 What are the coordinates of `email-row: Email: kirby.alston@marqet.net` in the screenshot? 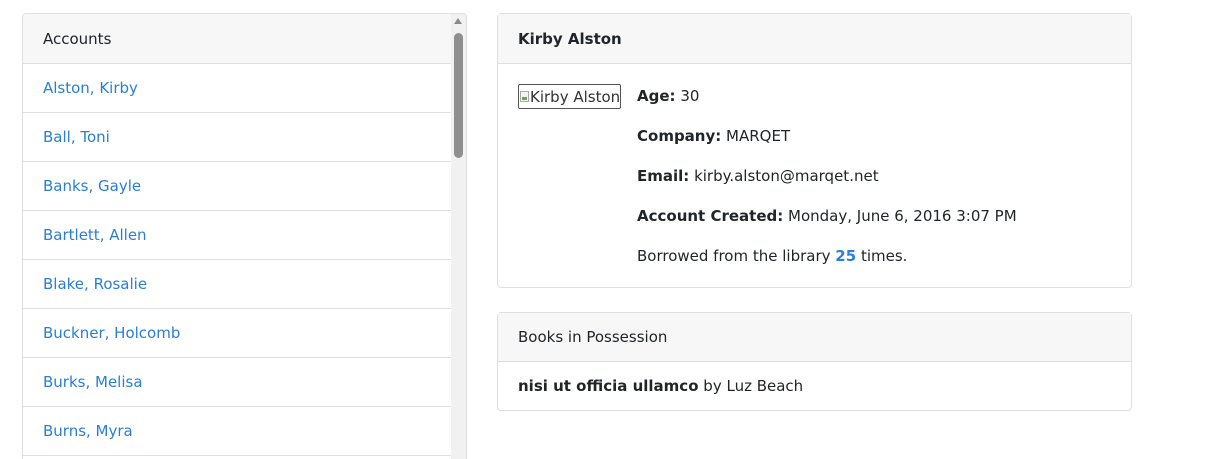 It's located at (758, 176).